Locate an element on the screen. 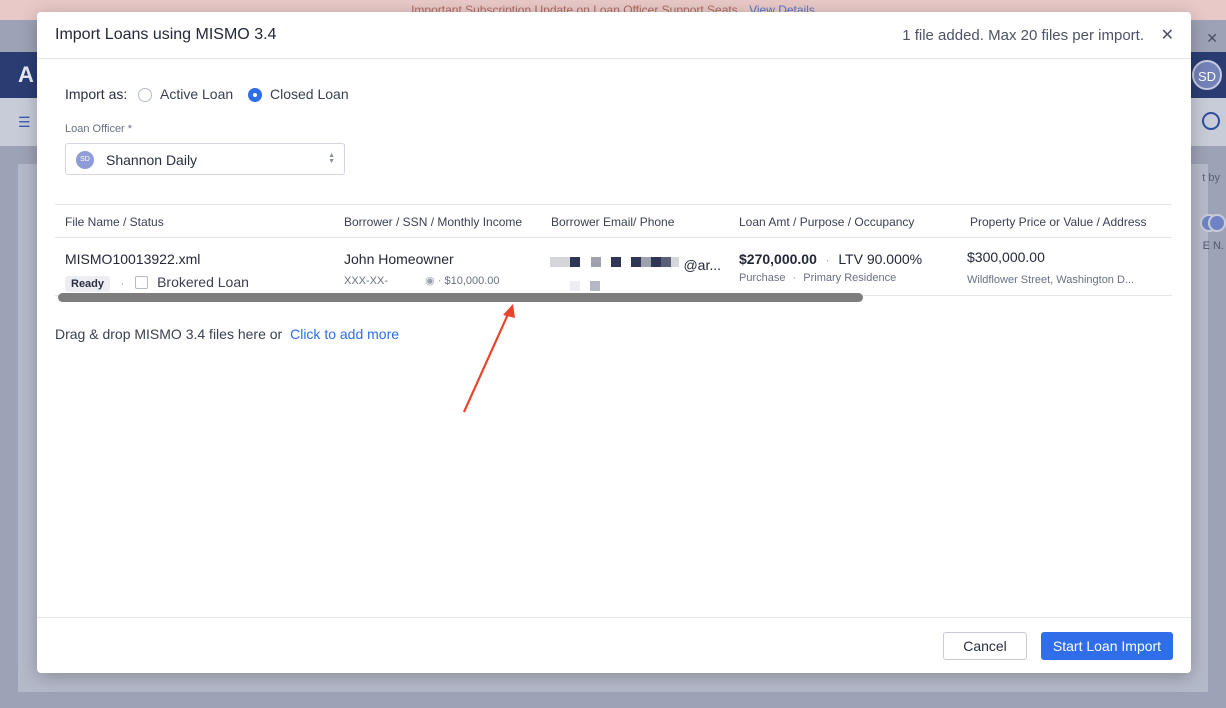  loan-officer-label: Loan Officer * is located at coordinates (99, 129).